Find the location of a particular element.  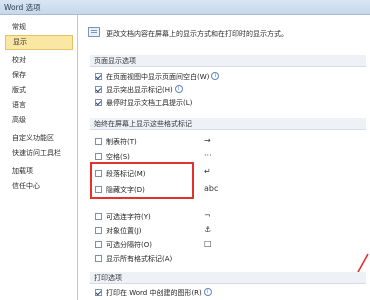

section-page-display: 页面显示选项 is located at coordinates (228, 61).